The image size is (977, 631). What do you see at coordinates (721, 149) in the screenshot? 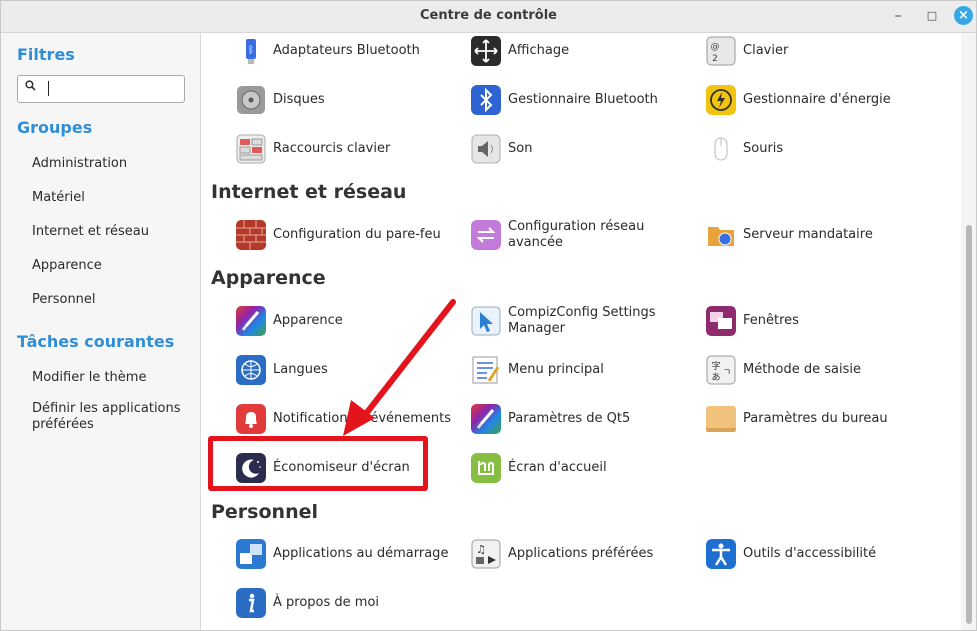
I see `mouse-icon` at bounding box center [721, 149].